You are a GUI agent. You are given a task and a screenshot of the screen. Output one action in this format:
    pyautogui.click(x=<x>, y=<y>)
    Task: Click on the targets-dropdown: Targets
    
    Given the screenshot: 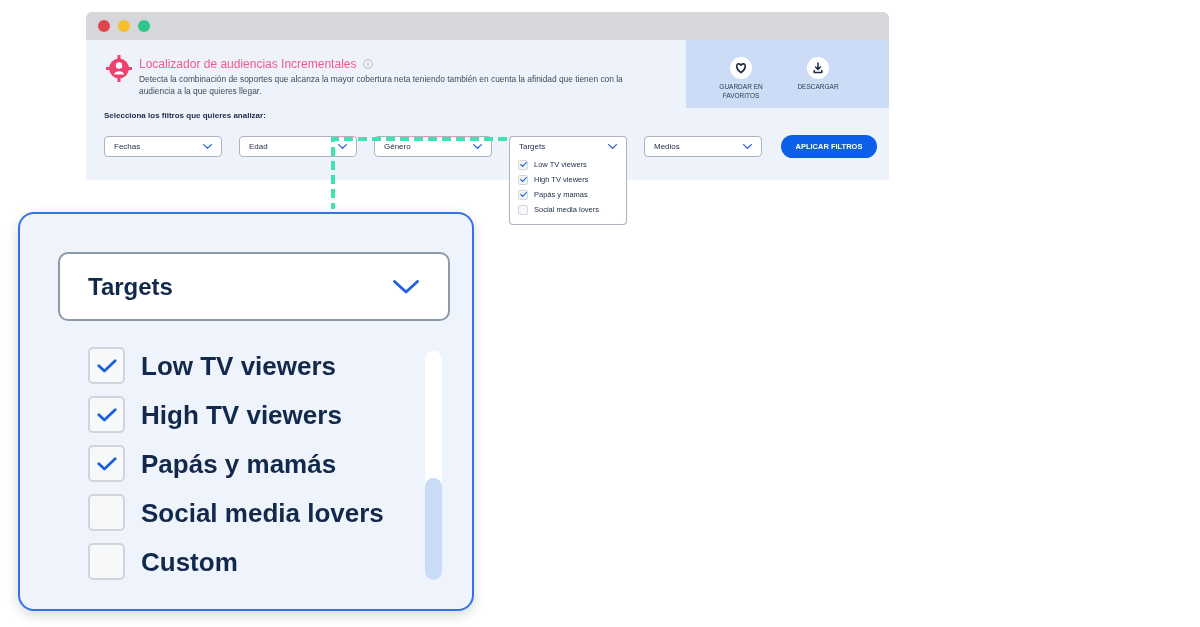 What is the action you would take?
    pyautogui.click(x=254, y=286)
    